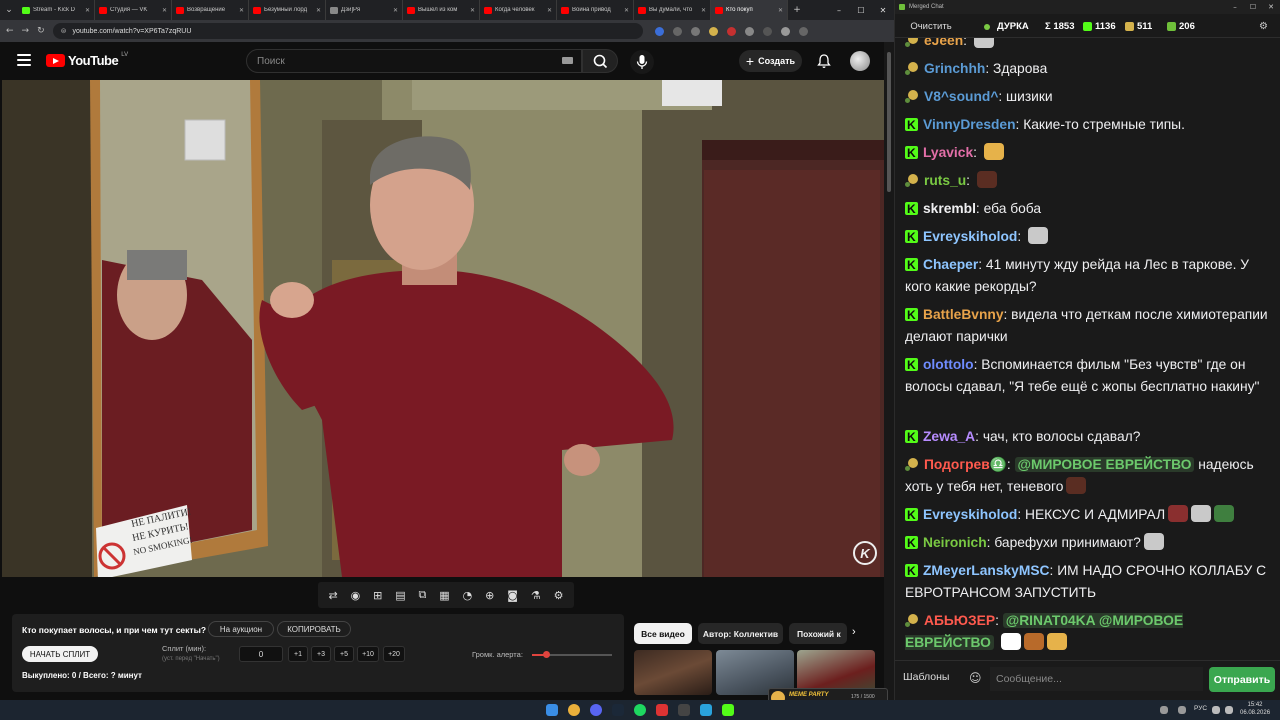  What do you see at coordinates (663, 633) in the screenshot?
I see `chip-all-videos: Все видео` at bounding box center [663, 633].